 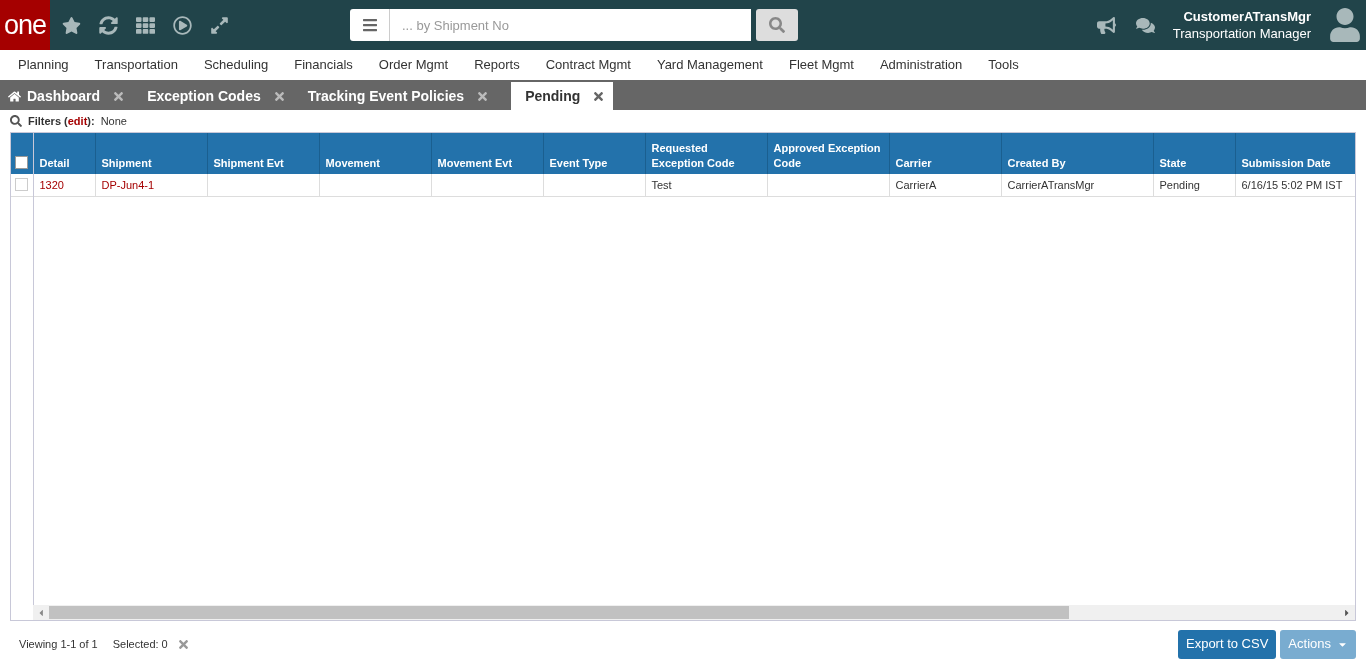 What do you see at coordinates (236, 65) in the screenshot?
I see `menu-item: Scheduling` at bounding box center [236, 65].